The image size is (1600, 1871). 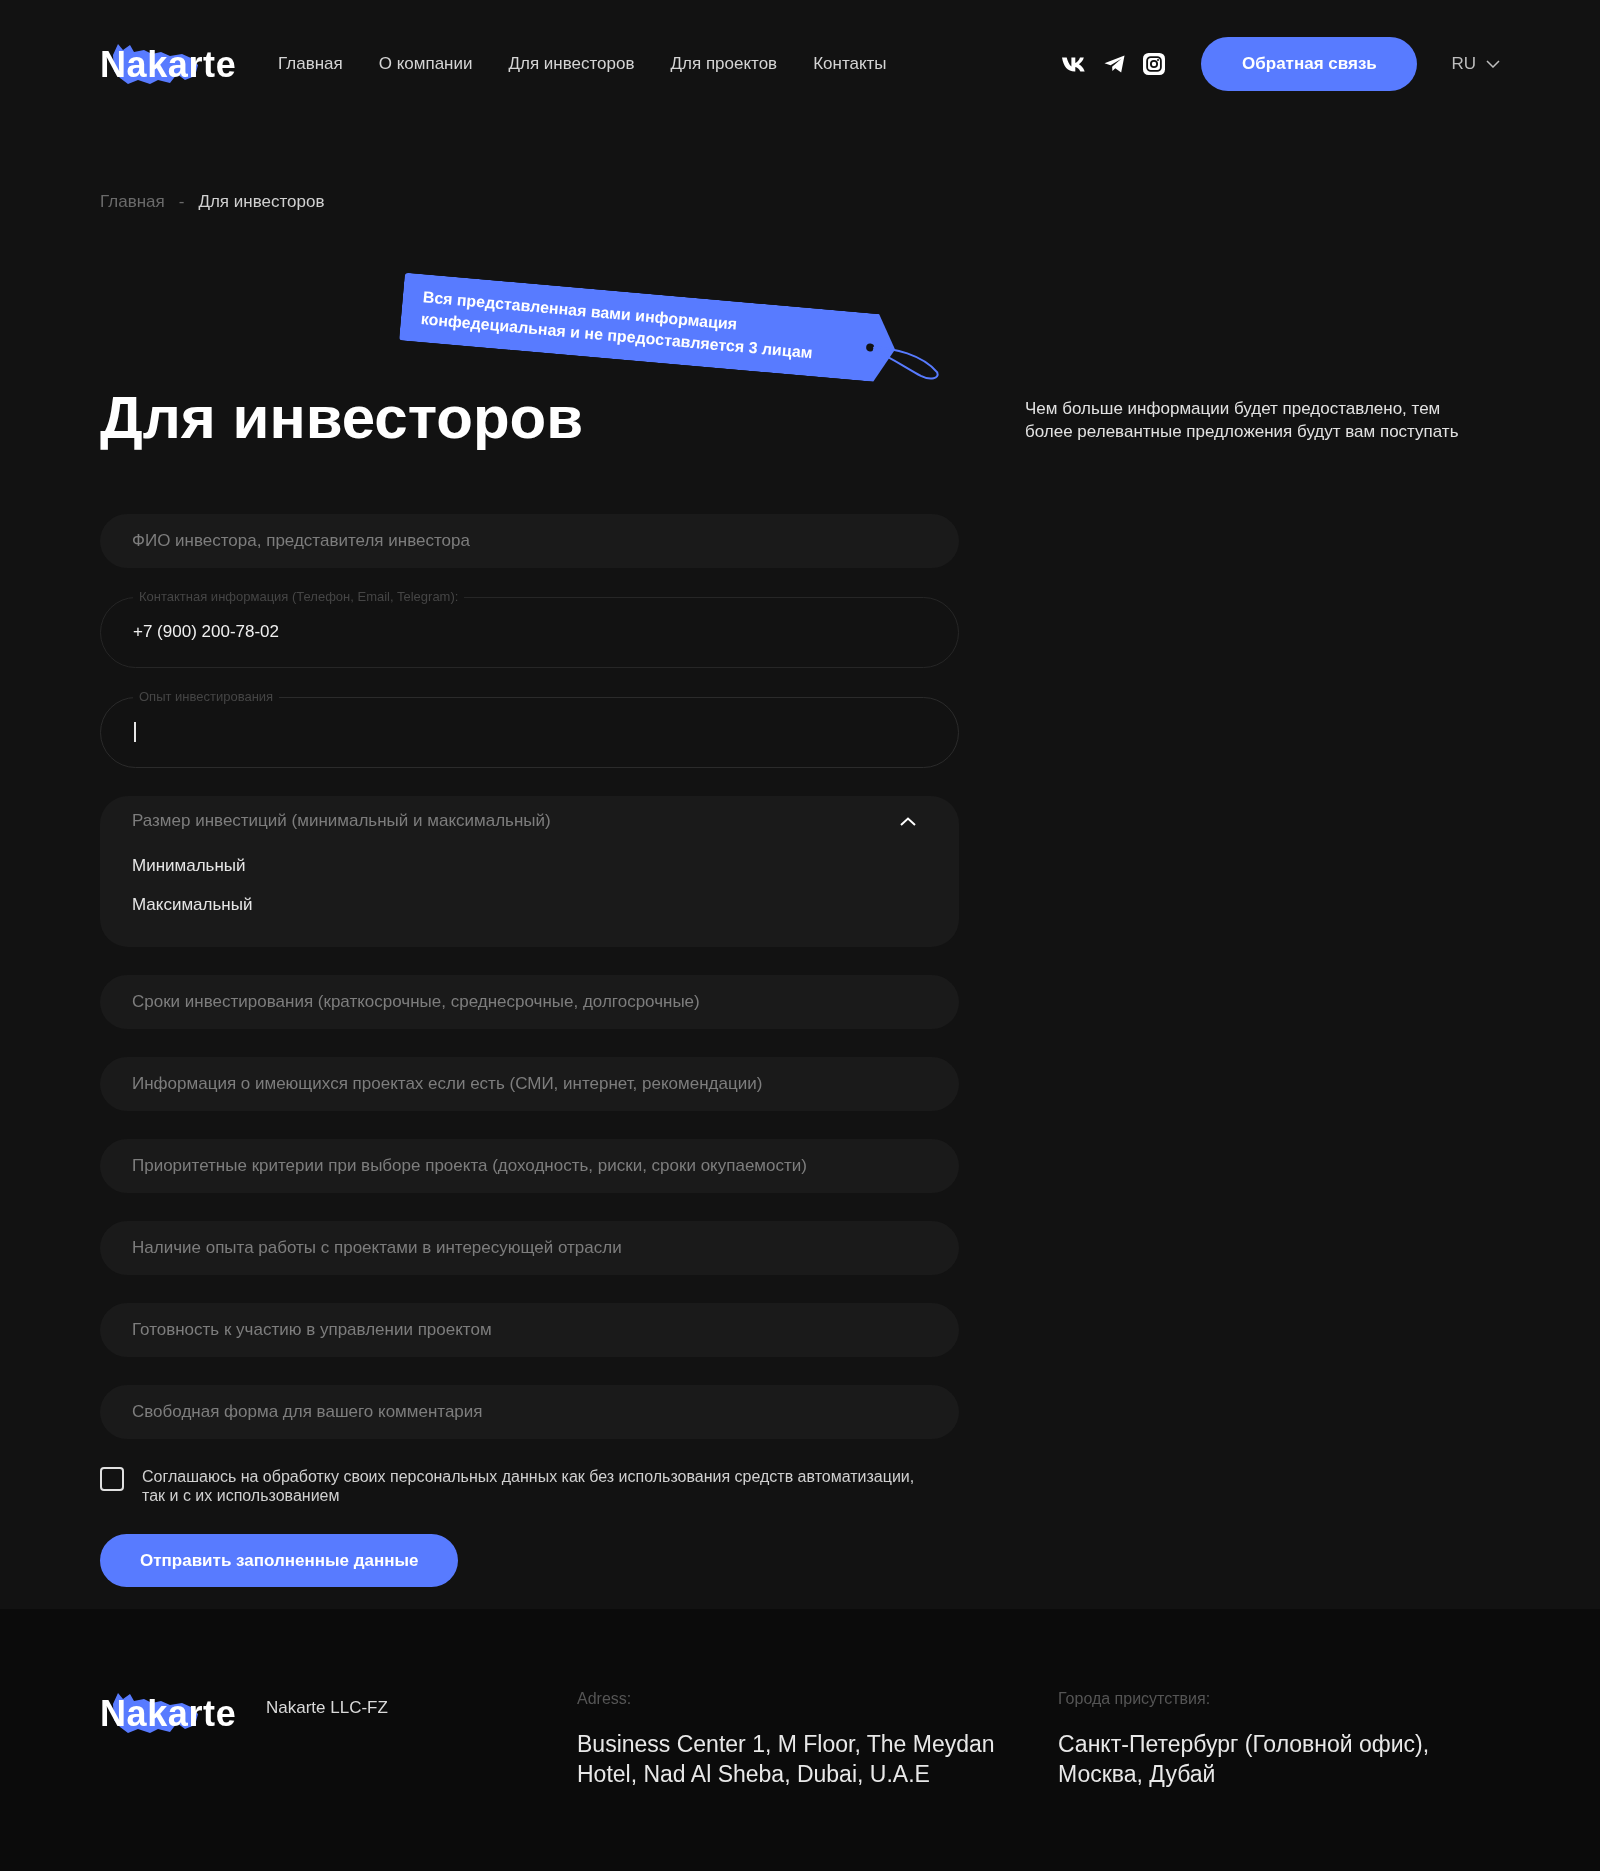 I want to click on dropdown-option: Минимальный, so click(x=529, y=865).